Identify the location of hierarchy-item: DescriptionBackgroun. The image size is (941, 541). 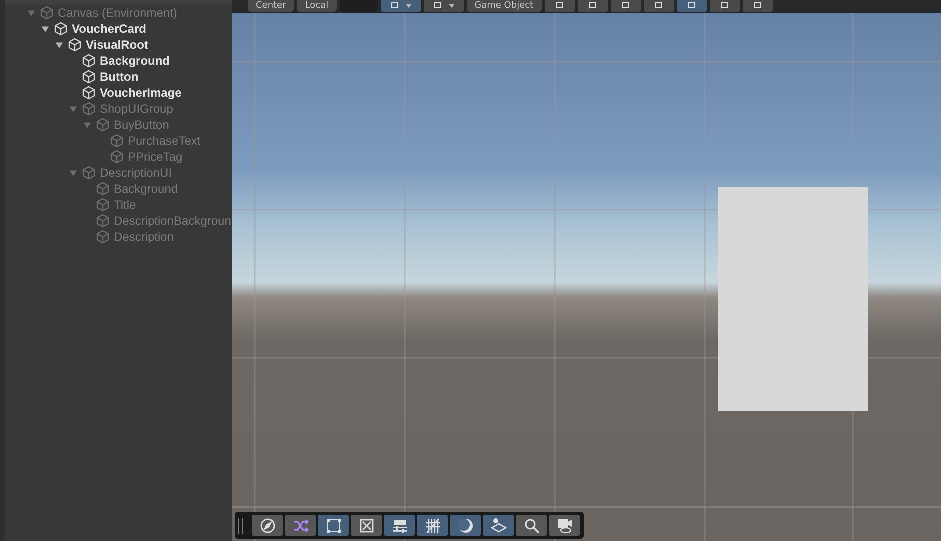
(173, 221).